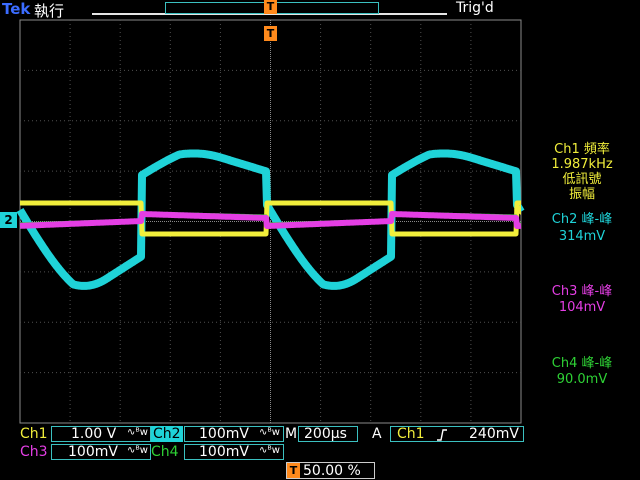 This screenshot has width=640, height=480. What do you see at coordinates (582, 179) in the screenshot?
I see `ch1-measure-note-1: 低訊號` at bounding box center [582, 179].